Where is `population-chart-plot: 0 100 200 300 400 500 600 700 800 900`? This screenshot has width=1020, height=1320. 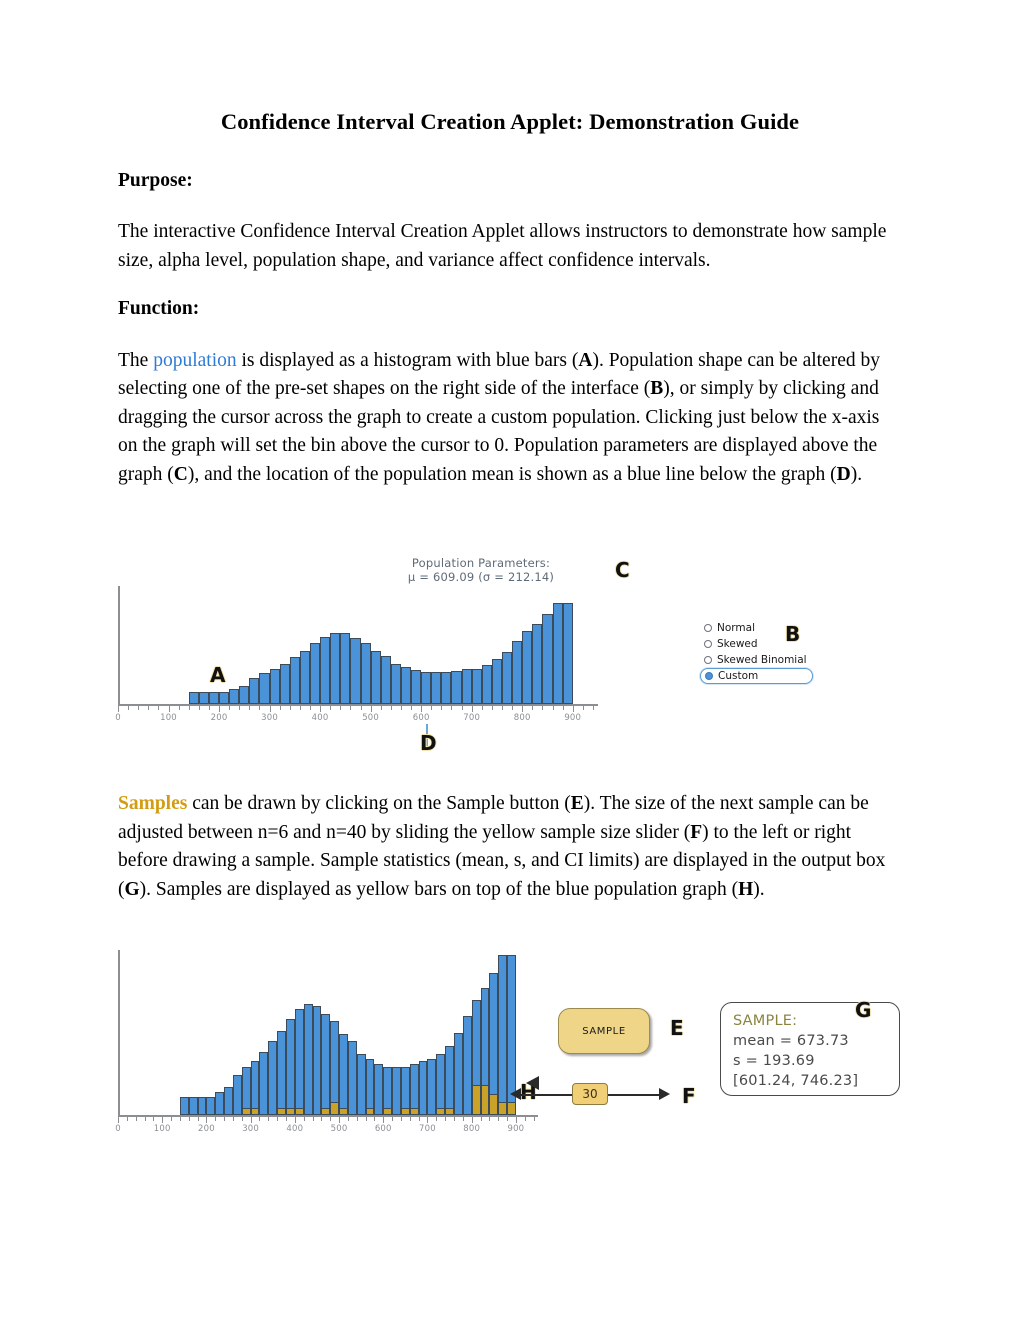
population-chart-plot: 0 100 200 300 400 500 600 700 800 900 is located at coordinates (356, 666).